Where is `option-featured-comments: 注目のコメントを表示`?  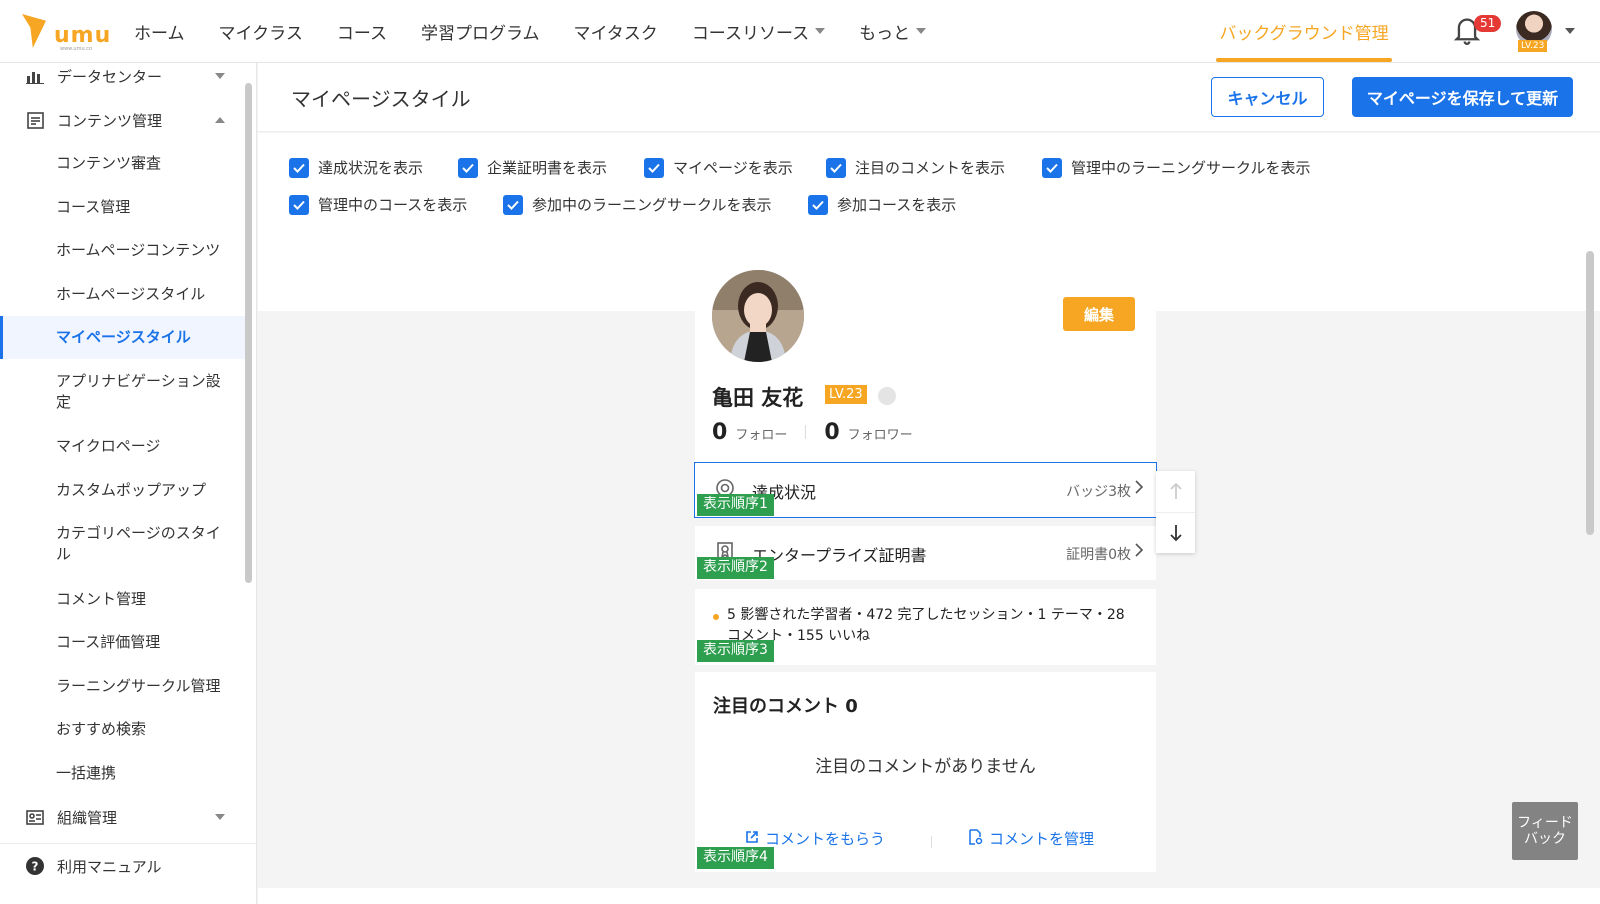 option-featured-comments: 注目のコメントを表示 is located at coordinates (915, 167).